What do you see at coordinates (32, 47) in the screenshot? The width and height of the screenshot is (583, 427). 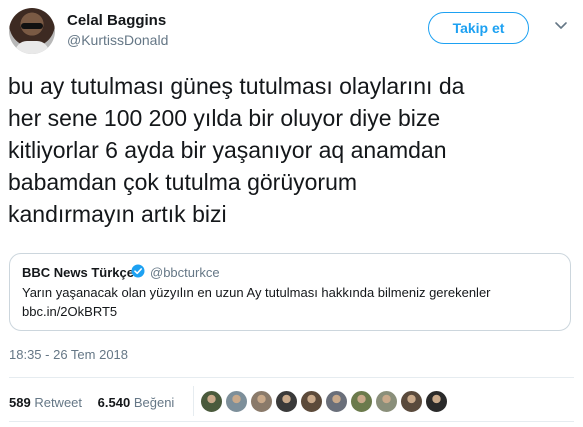 I see `avatar-shirt` at bounding box center [32, 47].